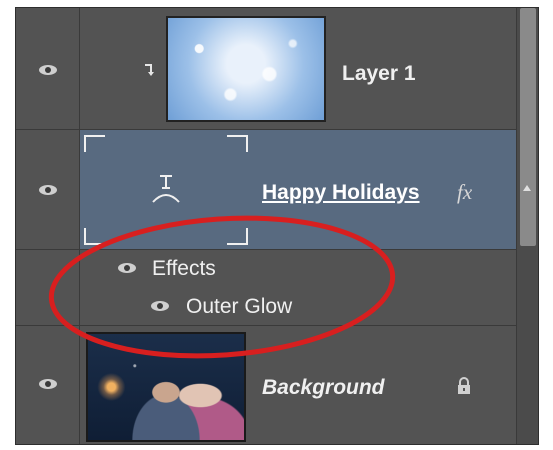 The width and height of the screenshot is (553, 450). I want to click on layer-name: Happy Holidays, so click(341, 193).